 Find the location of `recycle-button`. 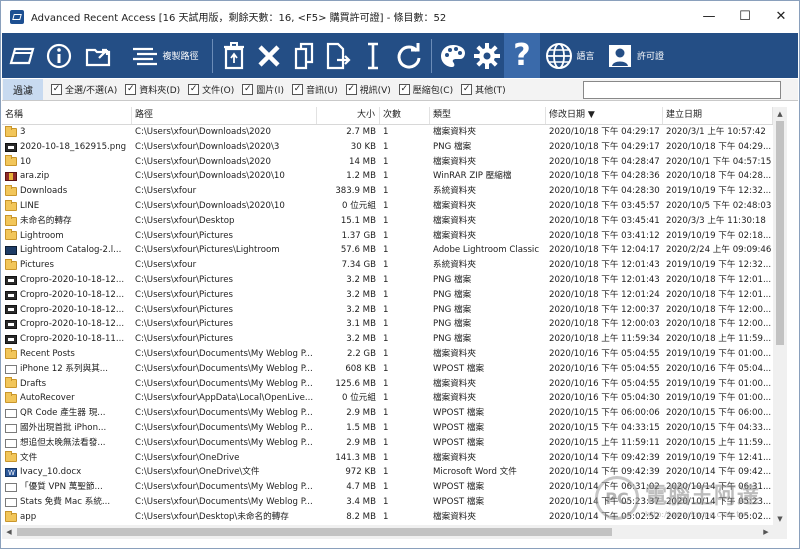

recycle-button is located at coordinates (234, 55).